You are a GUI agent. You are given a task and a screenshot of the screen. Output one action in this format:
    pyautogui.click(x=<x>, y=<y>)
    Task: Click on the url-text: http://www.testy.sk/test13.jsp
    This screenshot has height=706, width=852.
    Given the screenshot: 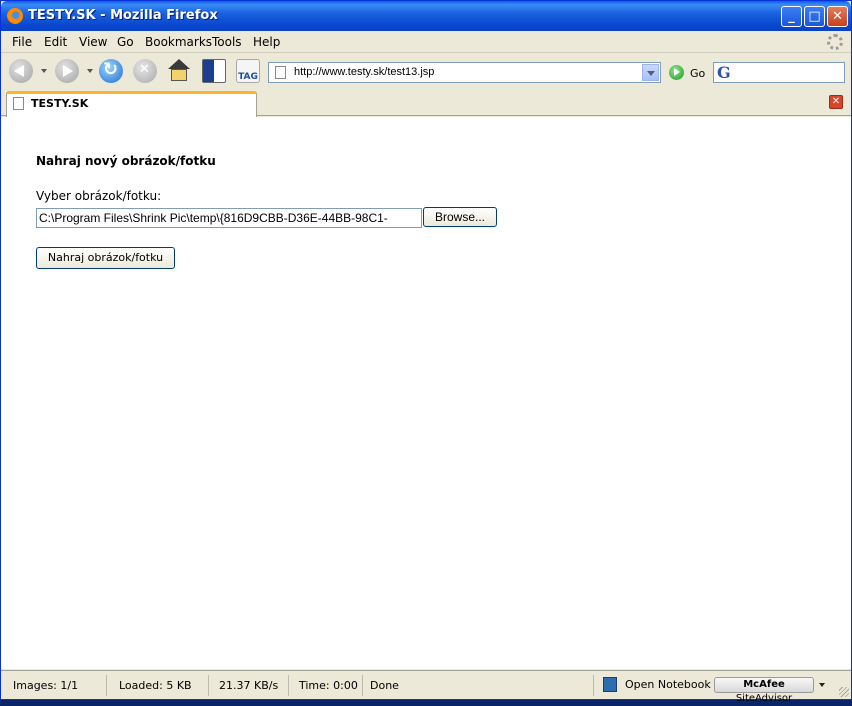 What is the action you would take?
    pyautogui.click(x=364, y=72)
    